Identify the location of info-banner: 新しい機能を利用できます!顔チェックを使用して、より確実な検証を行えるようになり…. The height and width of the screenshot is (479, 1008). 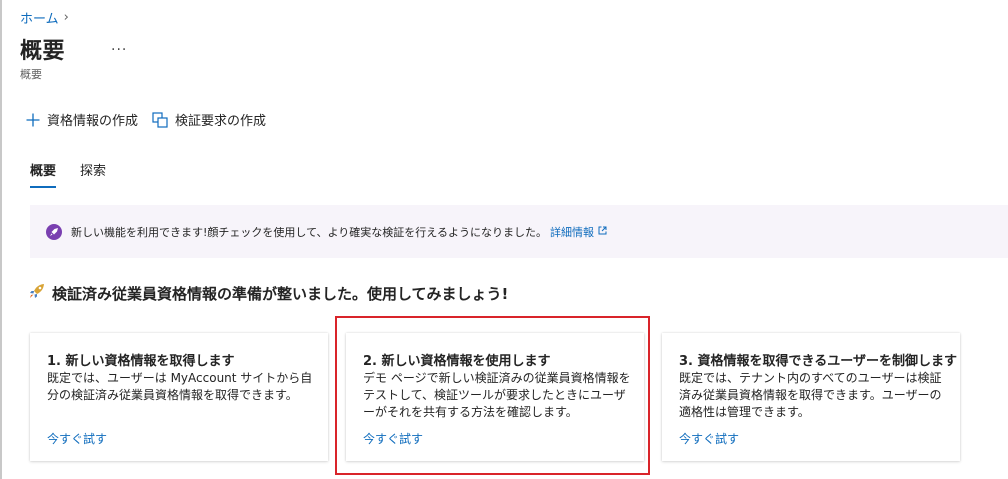
(519, 231).